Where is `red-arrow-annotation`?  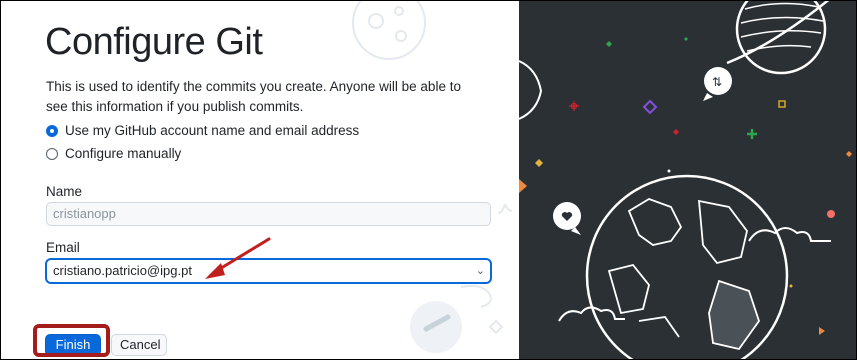 red-arrow-annotation is located at coordinates (238, 258).